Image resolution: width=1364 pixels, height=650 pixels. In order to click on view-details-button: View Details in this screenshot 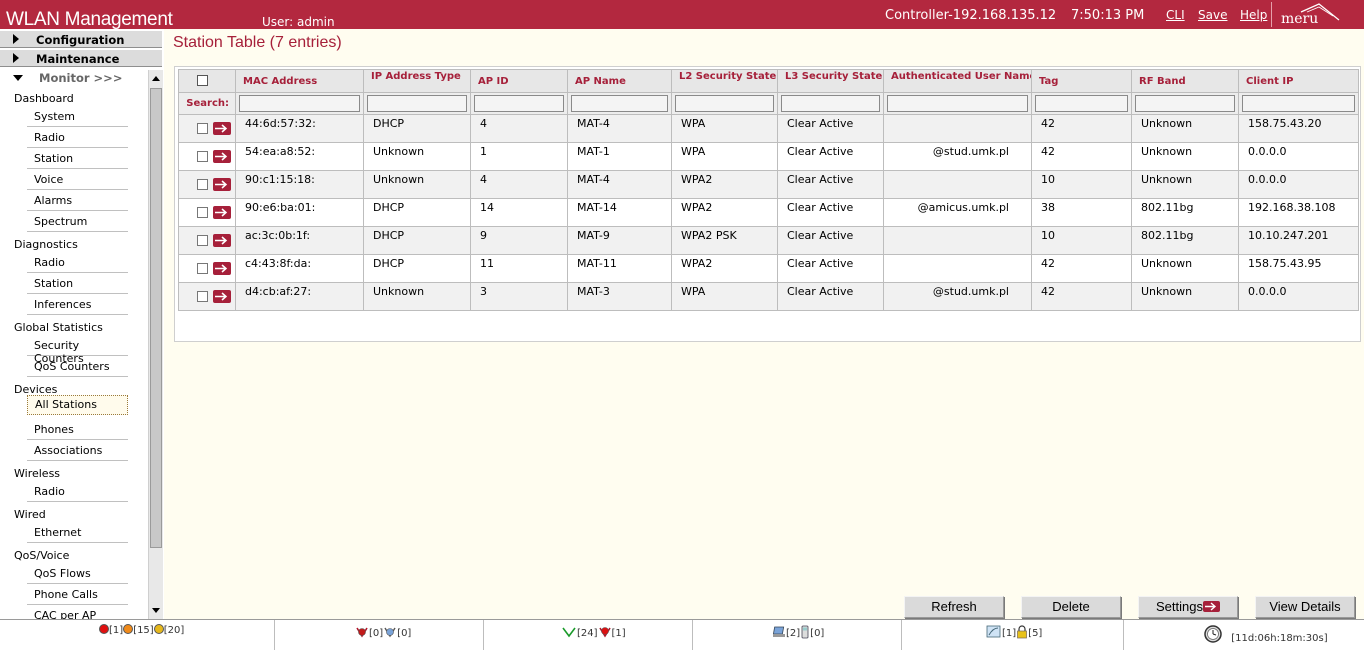, I will do `click(1305, 607)`.